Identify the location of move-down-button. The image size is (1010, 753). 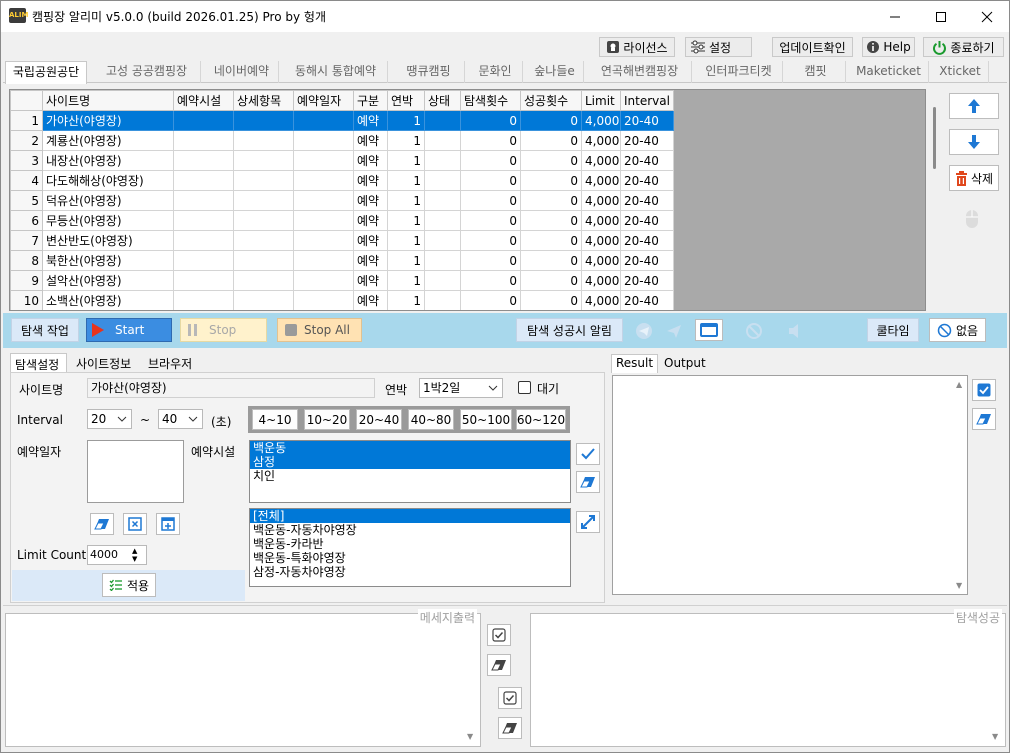
(974, 142).